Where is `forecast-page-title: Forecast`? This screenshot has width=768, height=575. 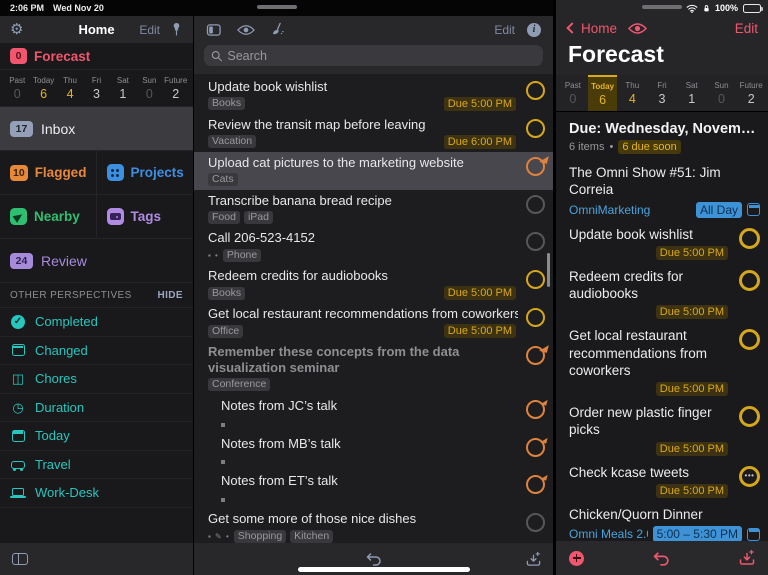
forecast-page-title: Forecast is located at coordinates (662, 57).